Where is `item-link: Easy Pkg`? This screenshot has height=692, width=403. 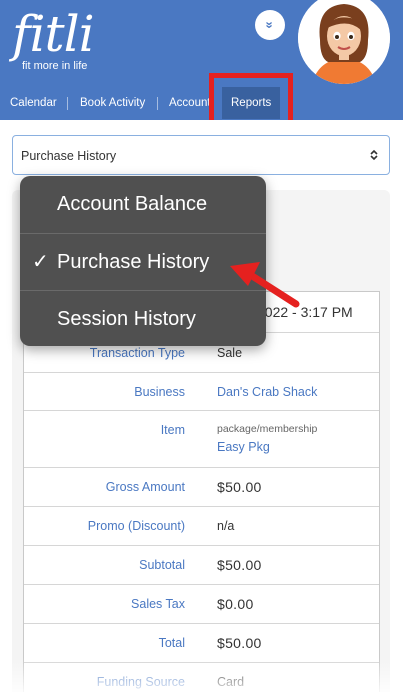
item-link: Easy Pkg is located at coordinates (243, 447).